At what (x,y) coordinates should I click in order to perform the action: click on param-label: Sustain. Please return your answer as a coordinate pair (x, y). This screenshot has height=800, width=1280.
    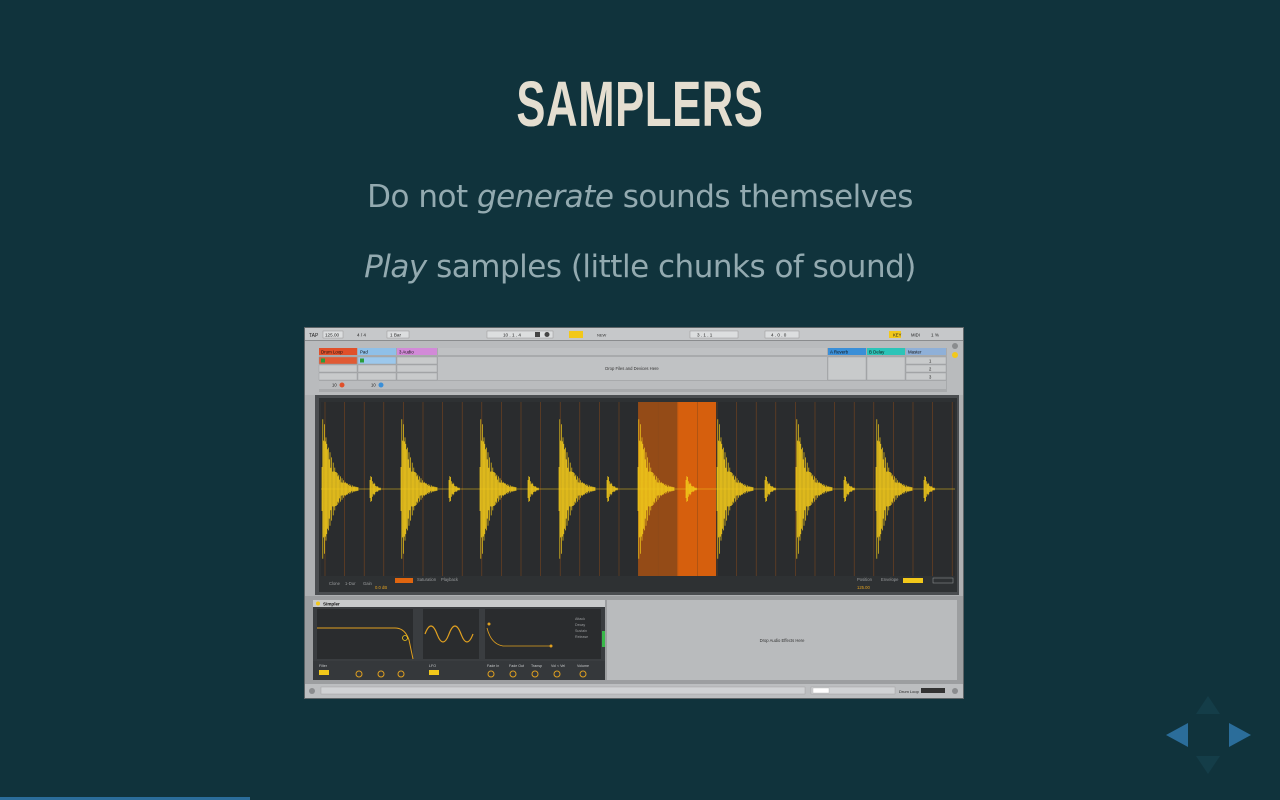
    Looking at the image, I should click on (581, 631).